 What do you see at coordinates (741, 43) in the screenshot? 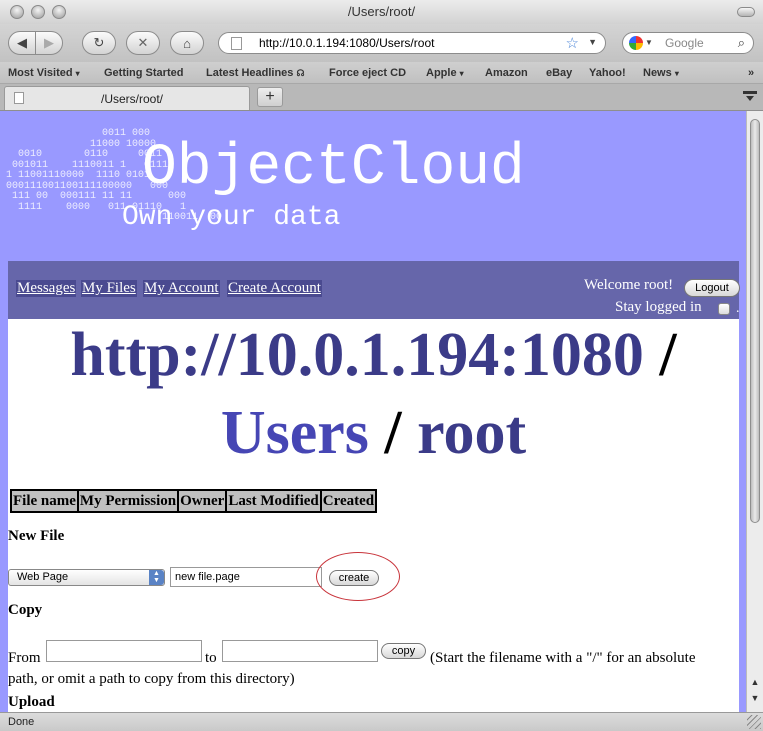
I see `search-icon: ⌕` at bounding box center [741, 43].